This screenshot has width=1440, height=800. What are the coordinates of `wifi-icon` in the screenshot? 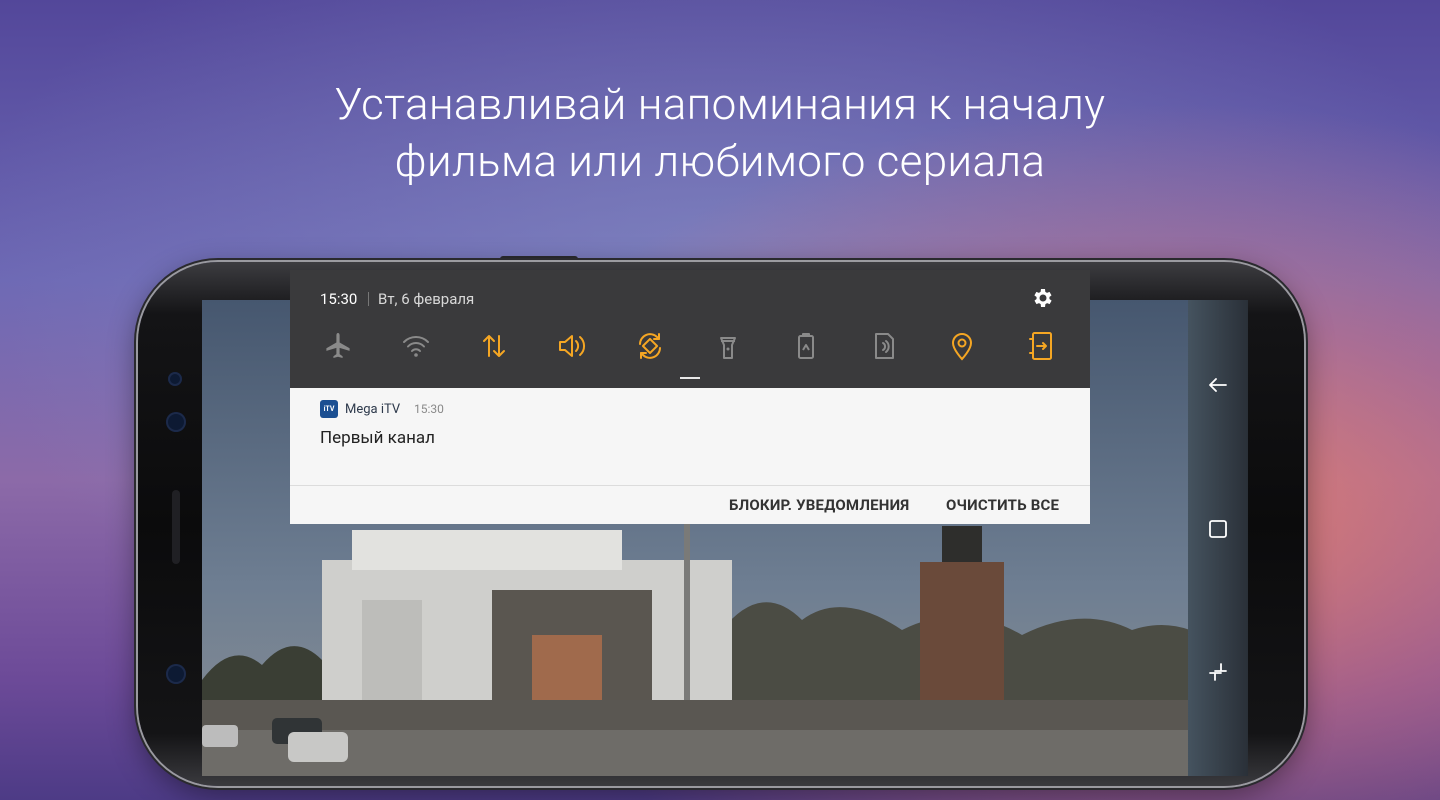 It's located at (416, 346).